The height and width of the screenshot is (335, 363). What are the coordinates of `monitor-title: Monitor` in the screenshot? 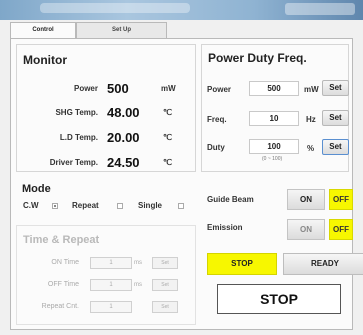 It's located at (45, 60).